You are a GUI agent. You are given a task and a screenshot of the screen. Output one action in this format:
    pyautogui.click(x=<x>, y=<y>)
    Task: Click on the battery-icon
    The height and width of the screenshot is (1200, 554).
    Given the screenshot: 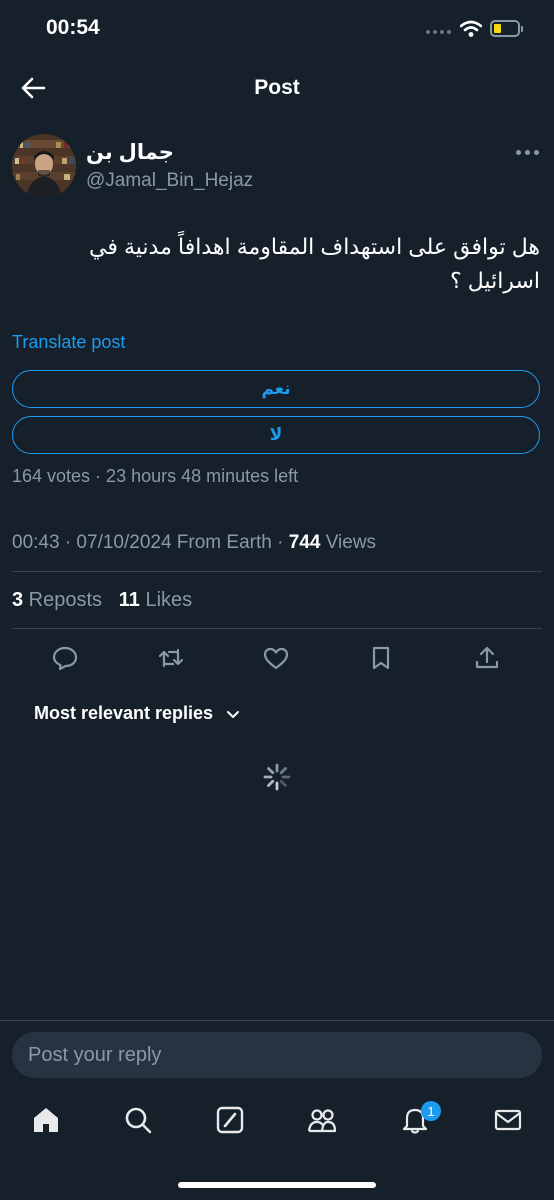 What is the action you would take?
    pyautogui.click(x=506, y=28)
    